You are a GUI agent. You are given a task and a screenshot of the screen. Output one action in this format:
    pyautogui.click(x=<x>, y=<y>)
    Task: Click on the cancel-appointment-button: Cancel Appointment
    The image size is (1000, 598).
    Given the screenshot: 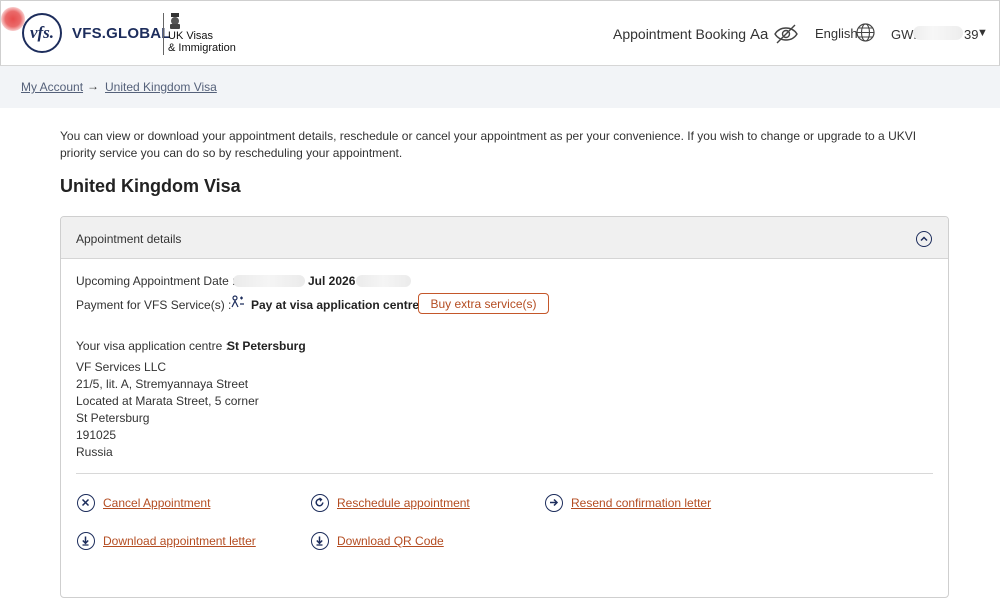 What is the action you would take?
    pyautogui.click(x=143, y=503)
    